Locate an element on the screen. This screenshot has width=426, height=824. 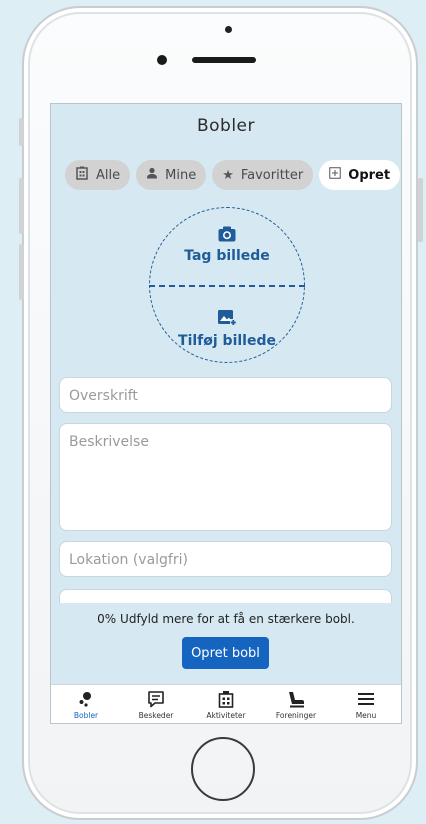
nav-menu: Menu is located at coordinates (366, 704).